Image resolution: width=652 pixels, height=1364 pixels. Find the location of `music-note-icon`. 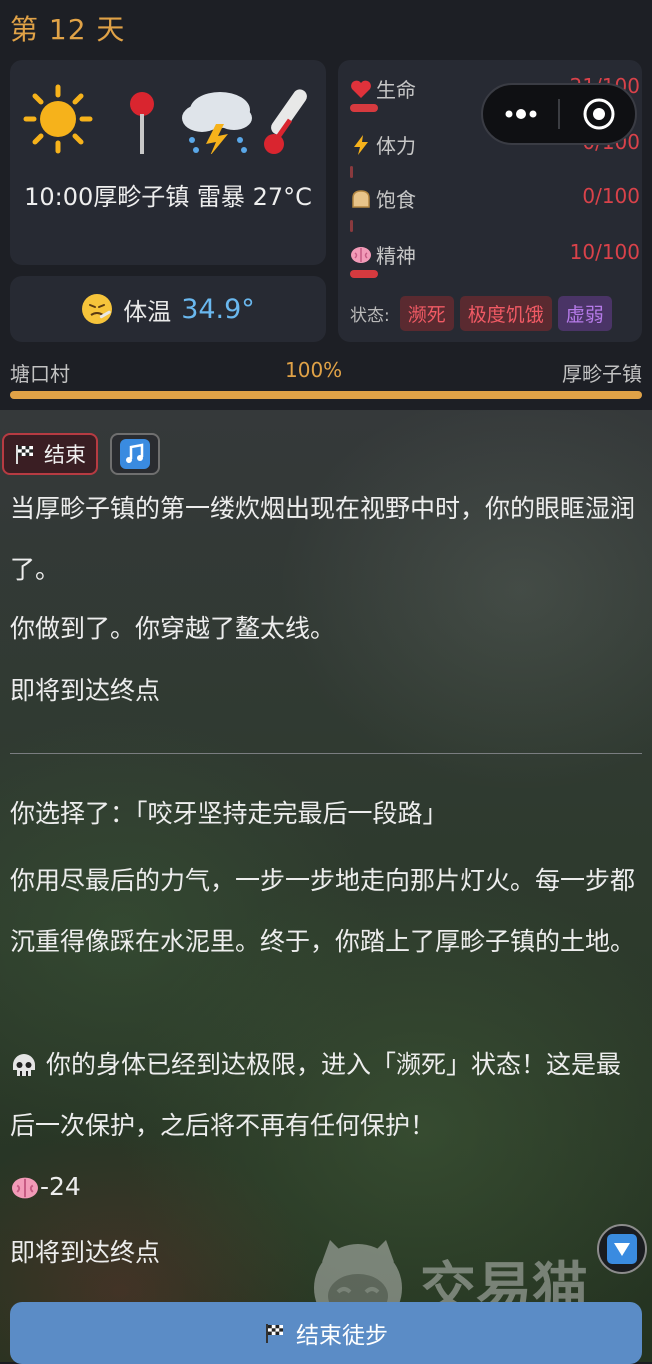

music-note-icon is located at coordinates (135, 454).